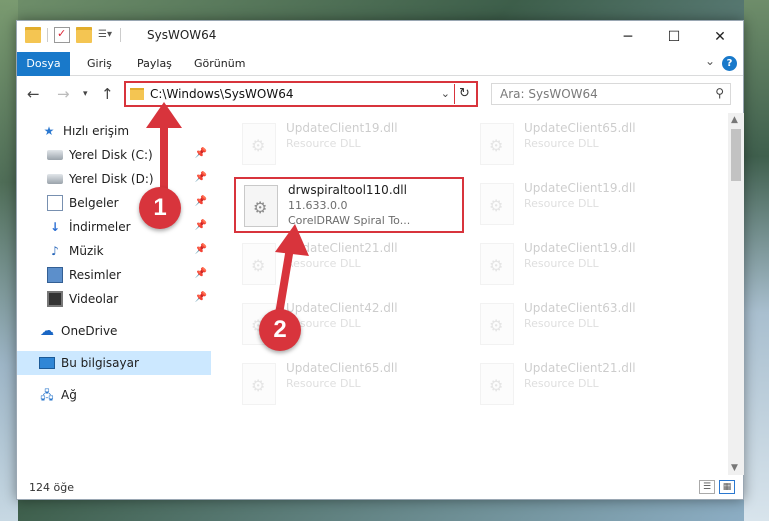 This screenshot has width=769, height=521. What do you see at coordinates (47, 331) in the screenshot?
I see `cloud-icon: ☁` at bounding box center [47, 331].